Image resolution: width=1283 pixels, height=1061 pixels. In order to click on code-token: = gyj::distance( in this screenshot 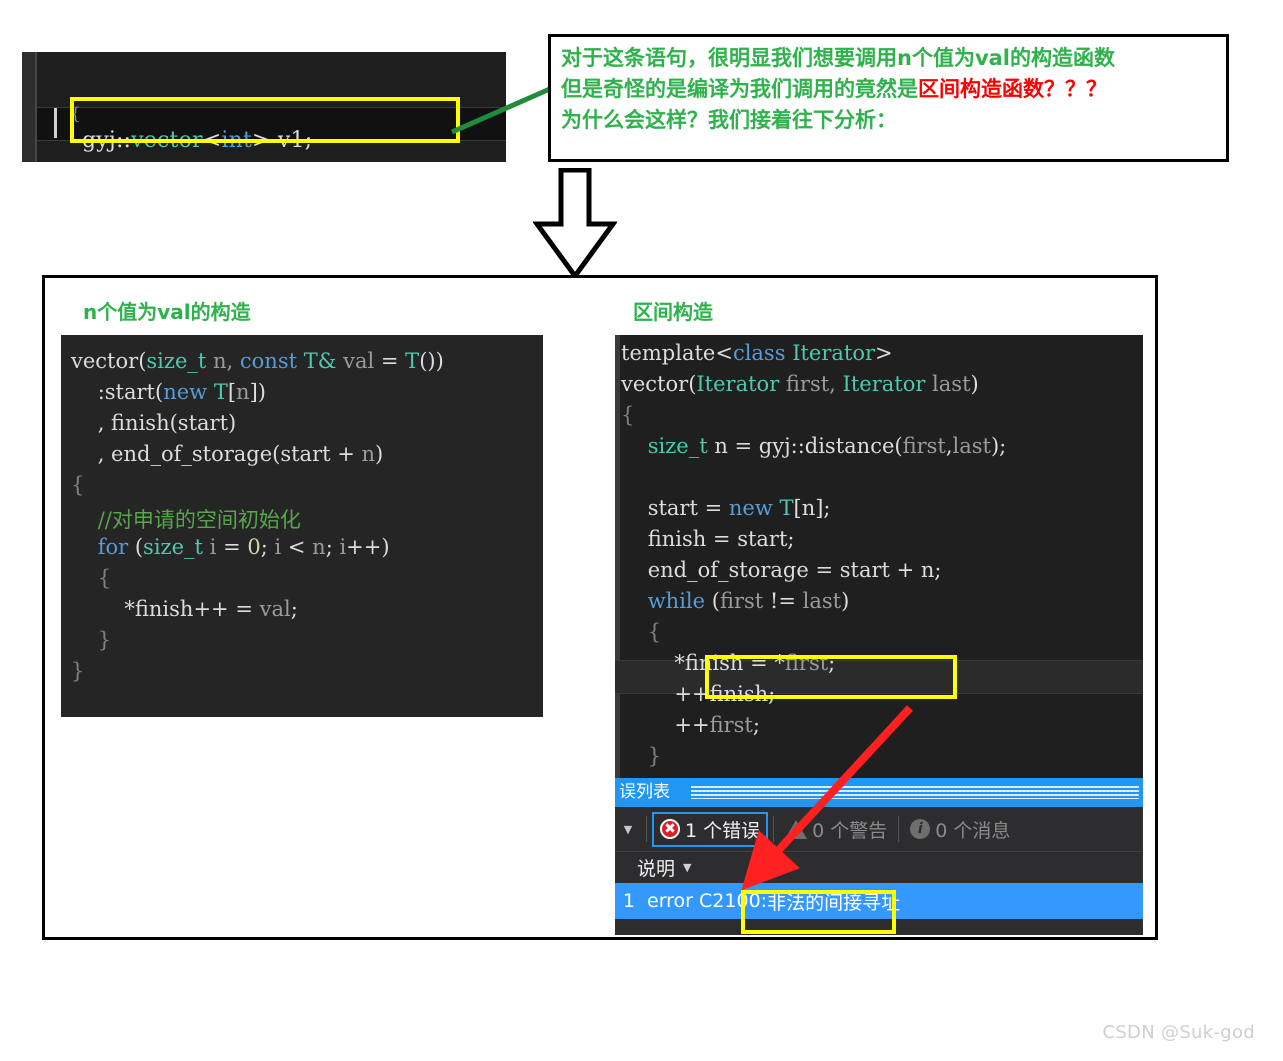, I will do `click(818, 446)`.